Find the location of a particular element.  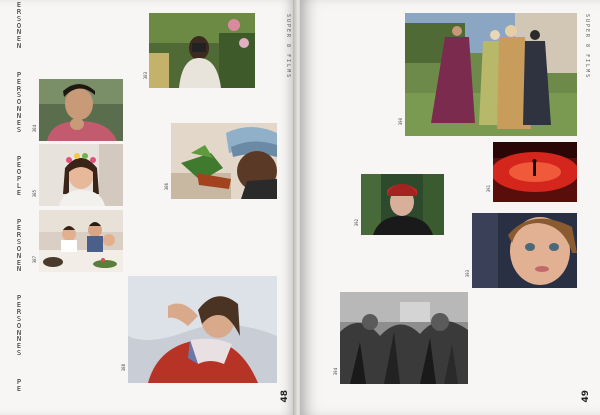

photo-caption: 384 is located at coordinates (34, 129).